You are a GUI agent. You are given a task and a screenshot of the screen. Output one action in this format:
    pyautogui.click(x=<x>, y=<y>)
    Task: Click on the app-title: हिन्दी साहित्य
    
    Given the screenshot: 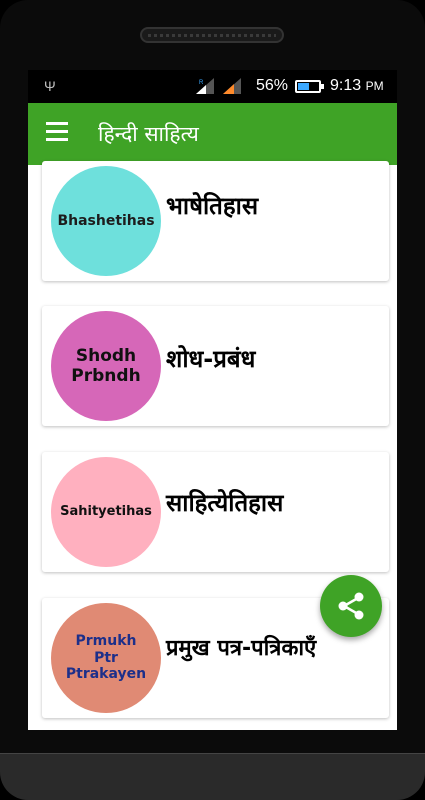 What is the action you would take?
    pyautogui.click(x=148, y=134)
    